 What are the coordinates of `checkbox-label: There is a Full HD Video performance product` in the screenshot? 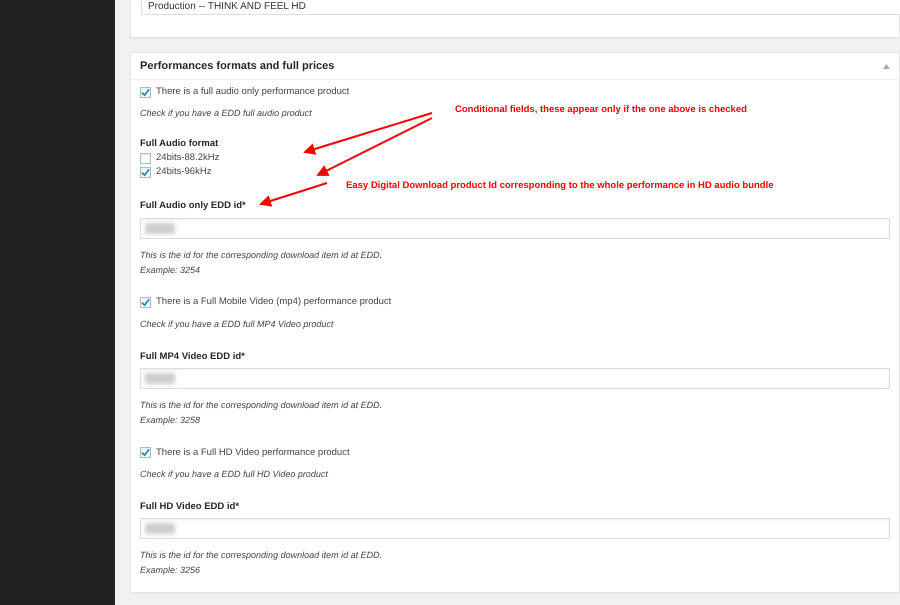 It's located at (253, 453).